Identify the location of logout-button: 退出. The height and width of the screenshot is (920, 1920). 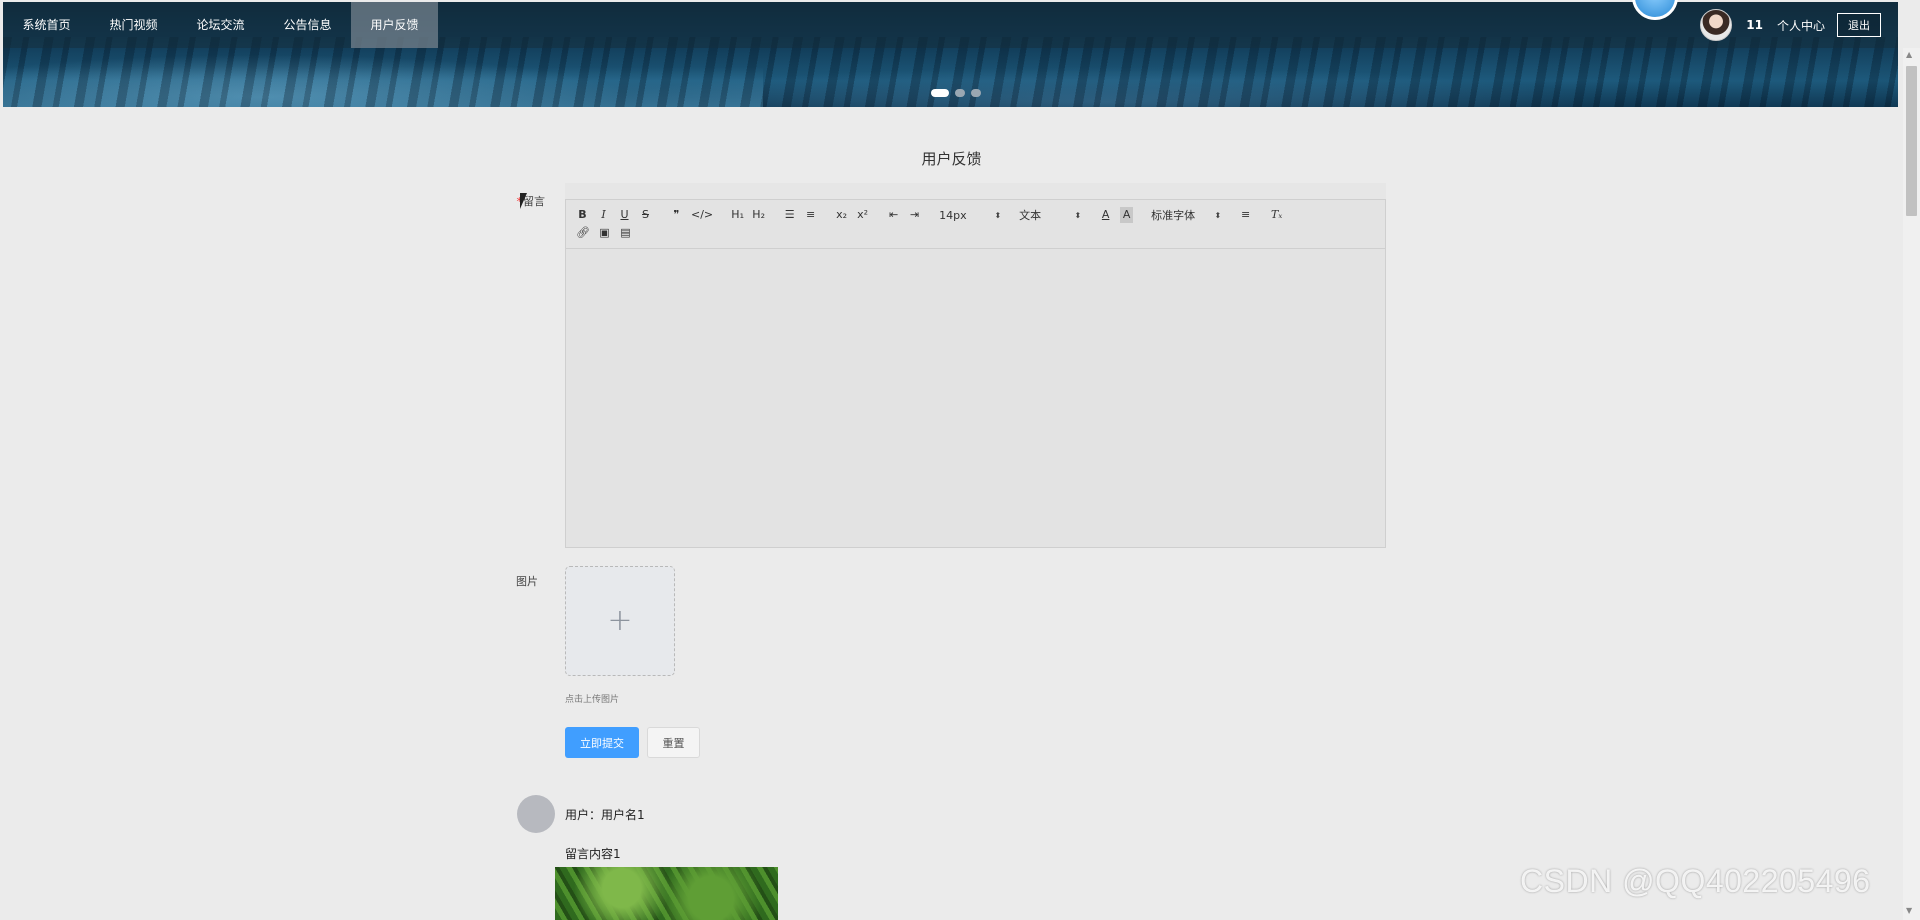
(1859, 25).